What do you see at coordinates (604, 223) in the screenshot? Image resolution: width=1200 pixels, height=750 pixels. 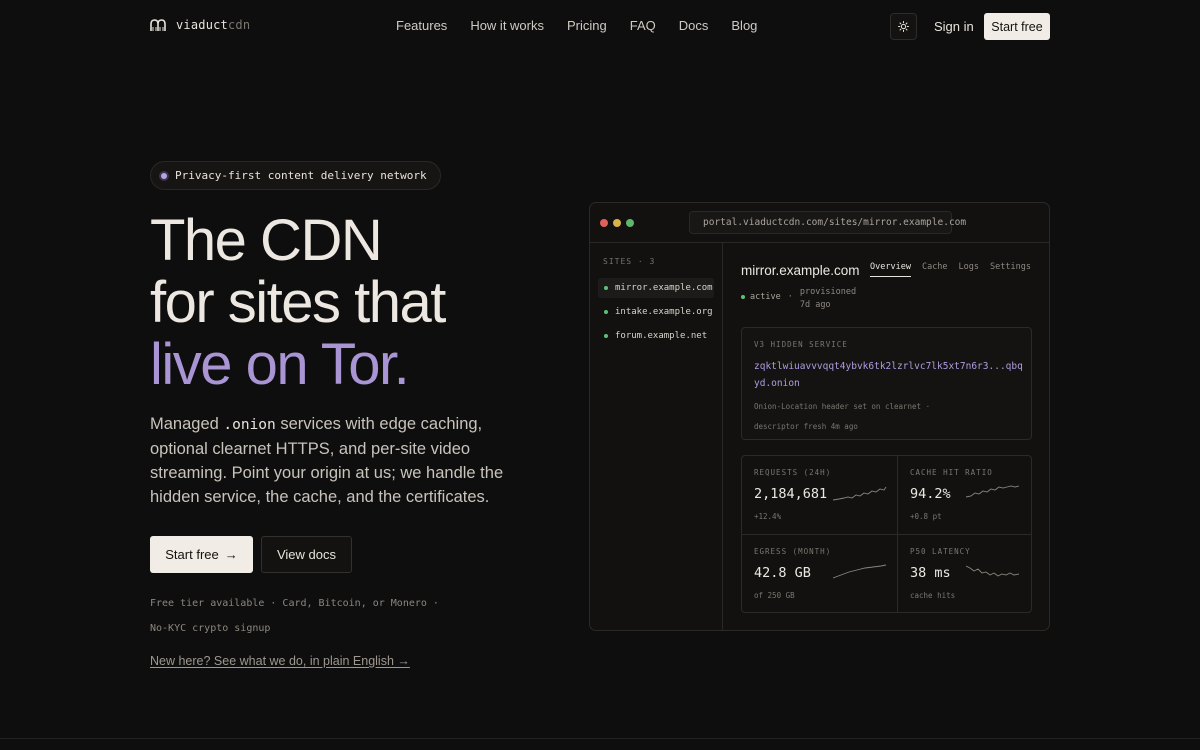 I see `close-dot-icon` at bounding box center [604, 223].